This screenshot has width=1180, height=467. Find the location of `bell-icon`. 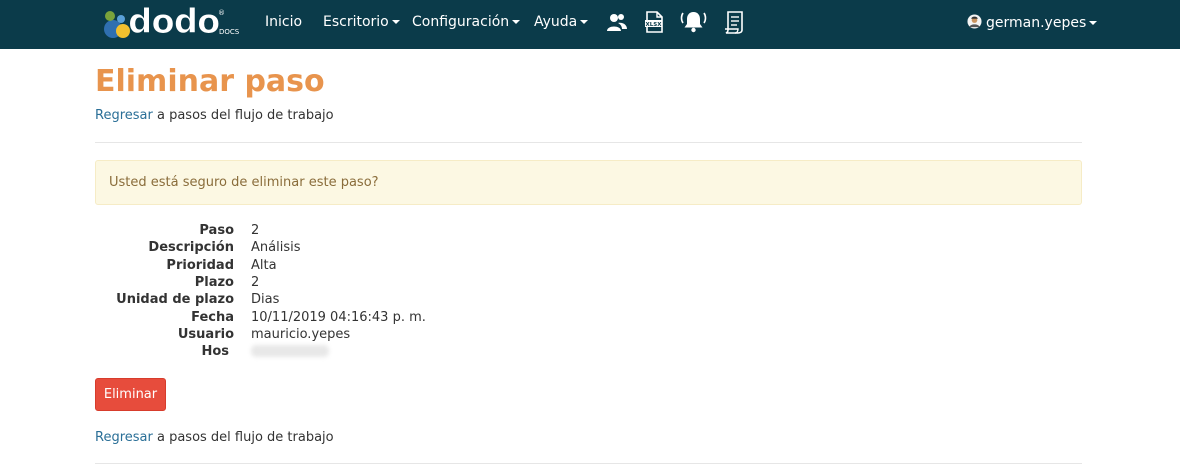

bell-icon is located at coordinates (693, 21).